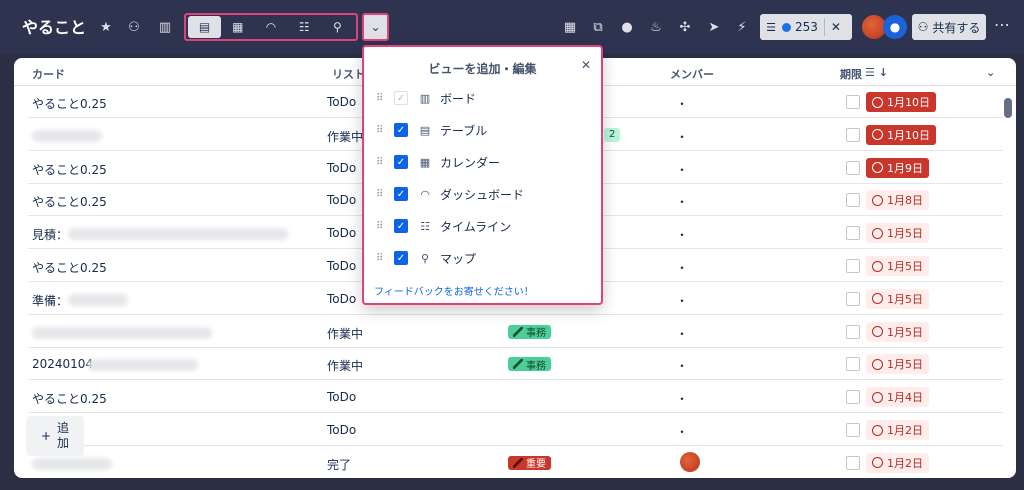 This screenshot has height=490, width=1024. I want to click on calendar-view-icon: ▦, so click(237, 27).